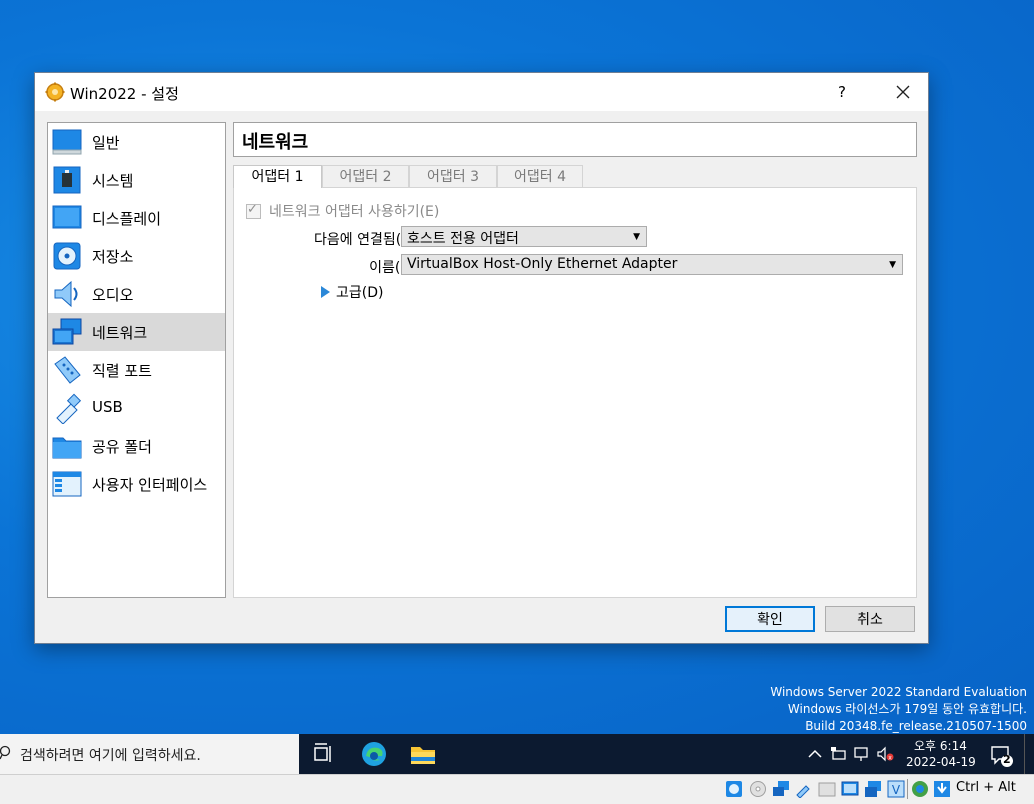 The width and height of the screenshot is (1034, 804). Describe the element at coordinates (916, 726) in the screenshot. I see `watermark-build: Build 20348.fe_release.210507-1500` at that location.